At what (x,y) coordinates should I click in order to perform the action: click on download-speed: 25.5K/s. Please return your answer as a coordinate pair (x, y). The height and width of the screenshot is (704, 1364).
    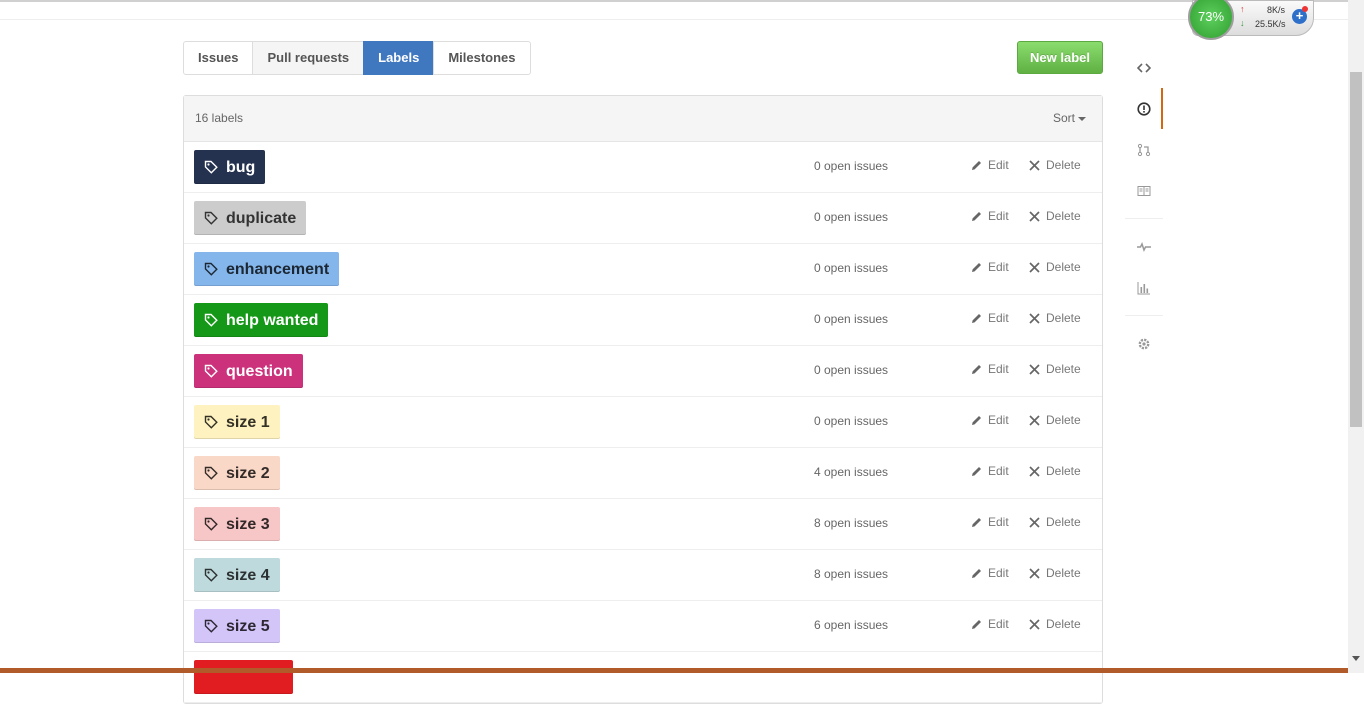
    Looking at the image, I should click on (1270, 24).